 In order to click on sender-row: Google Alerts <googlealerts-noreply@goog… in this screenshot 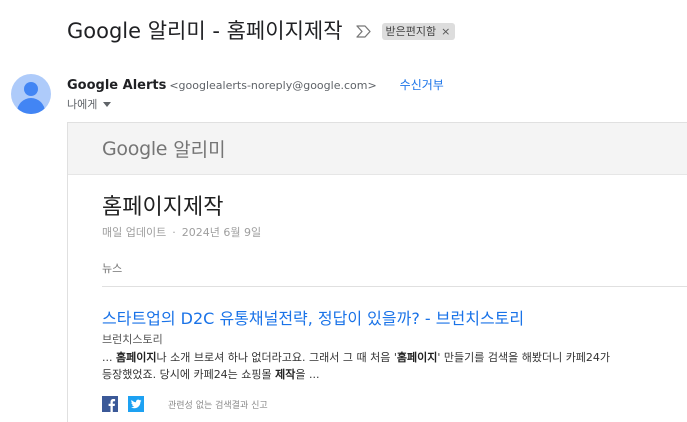, I will do `click(255, 84)`.